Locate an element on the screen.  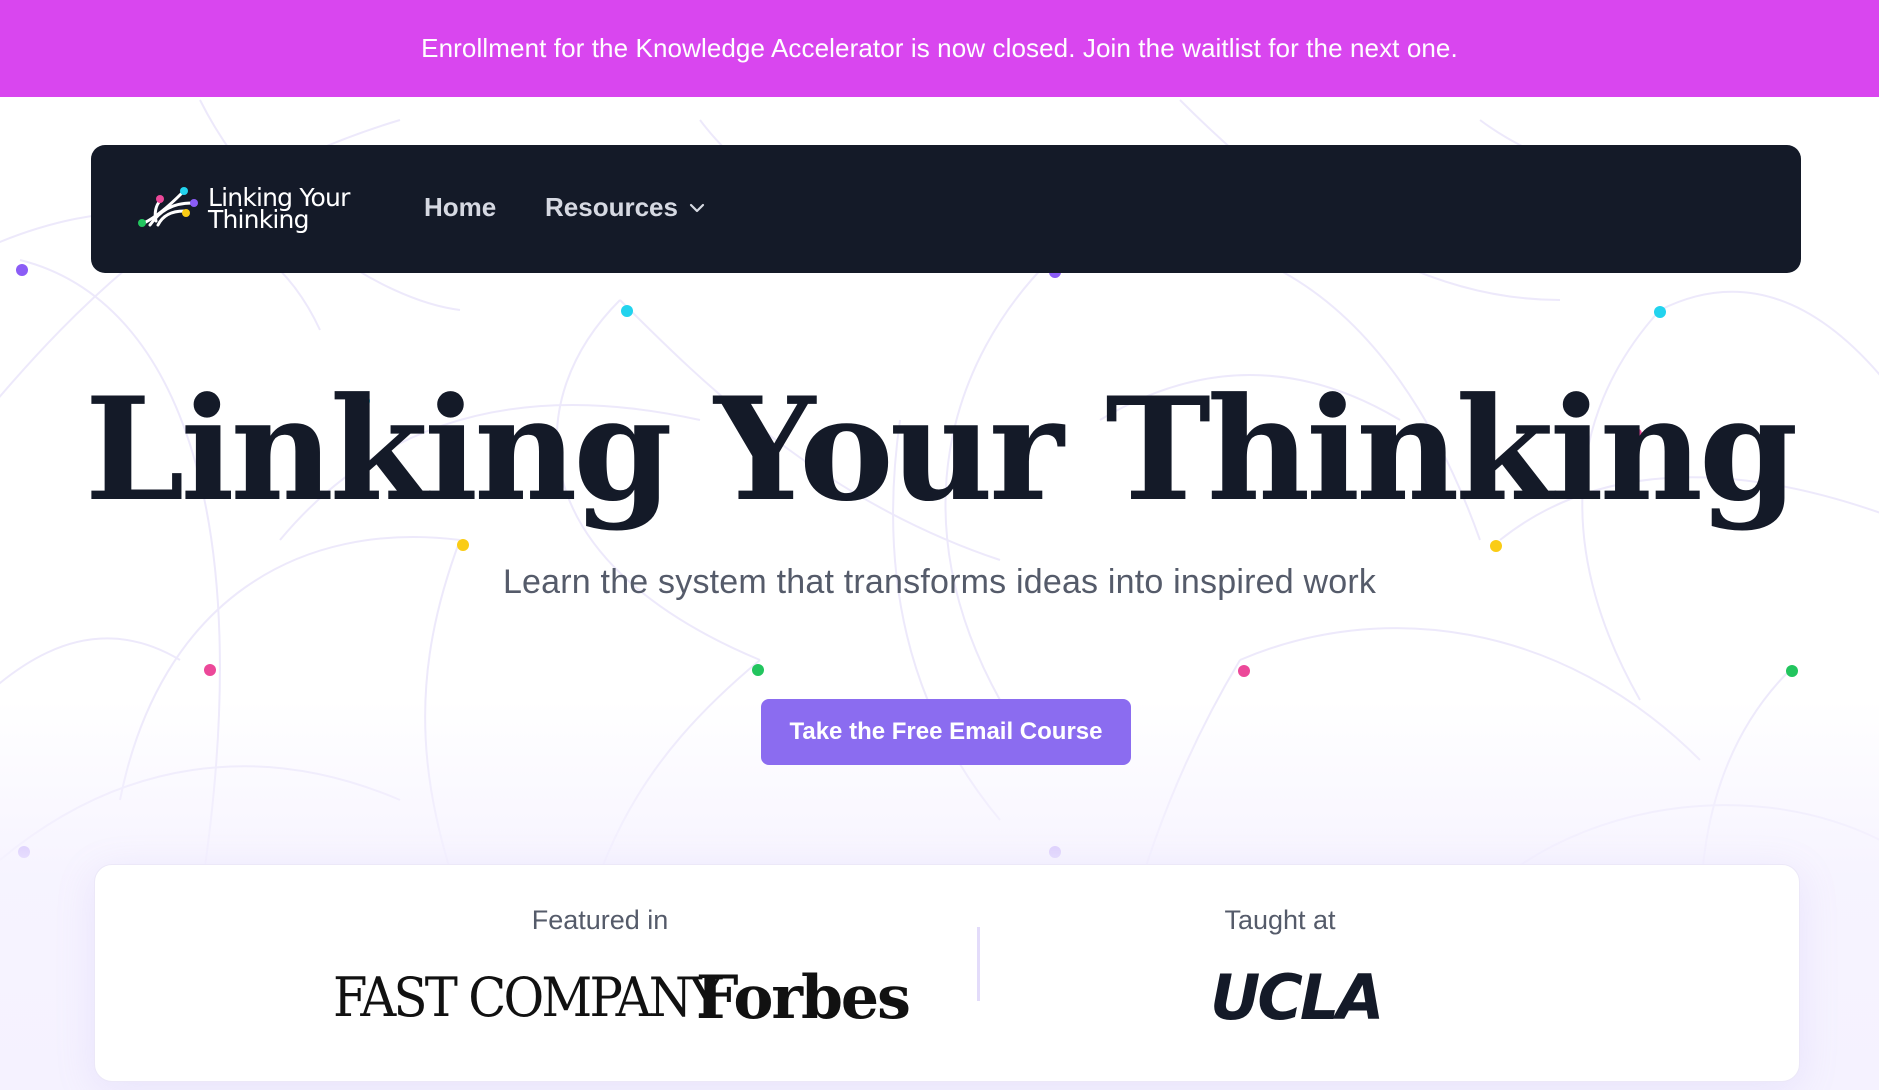
section-divider is located at coordinates (978, 964).